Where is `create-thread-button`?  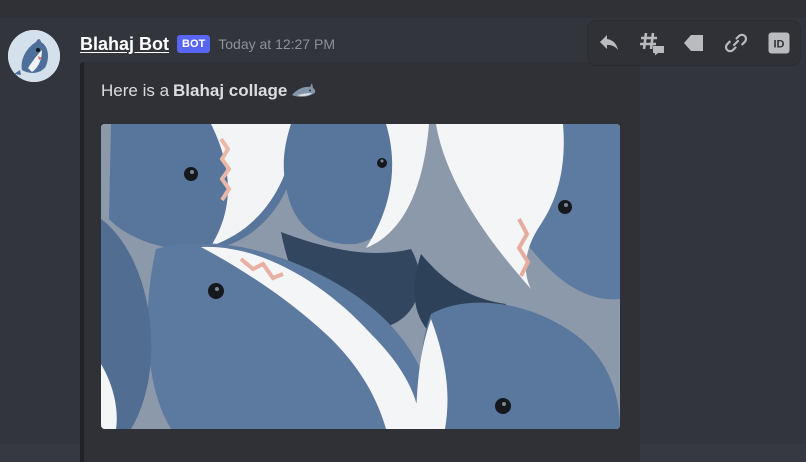 create-thread-button is located at coordinates (652, 43).